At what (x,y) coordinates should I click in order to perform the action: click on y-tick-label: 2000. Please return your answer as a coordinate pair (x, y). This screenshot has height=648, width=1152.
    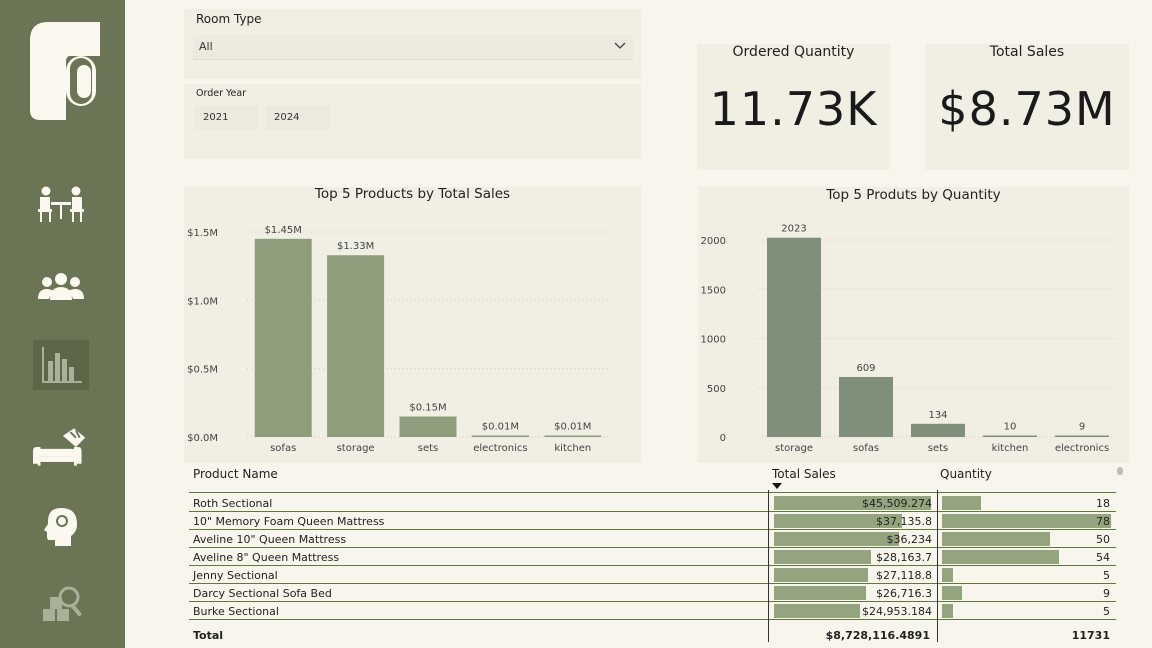
    Looking at the image, I should click on (713, 241).